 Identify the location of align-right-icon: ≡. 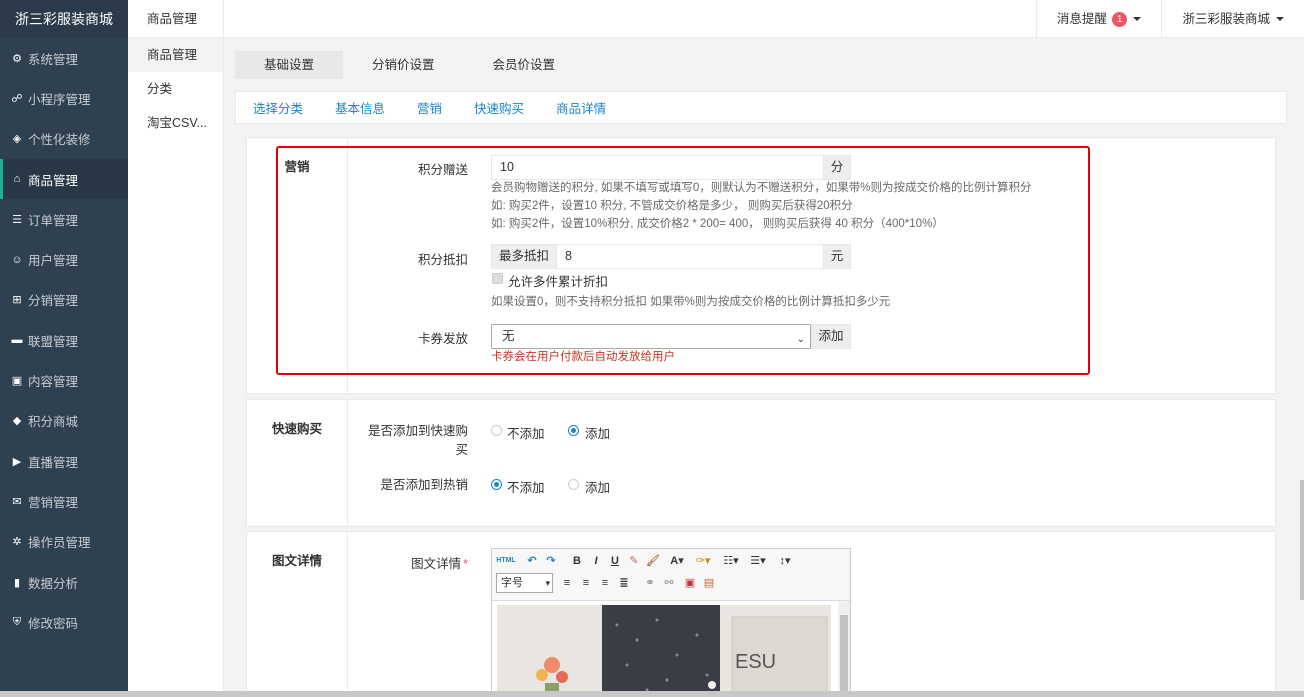
(605, 583).